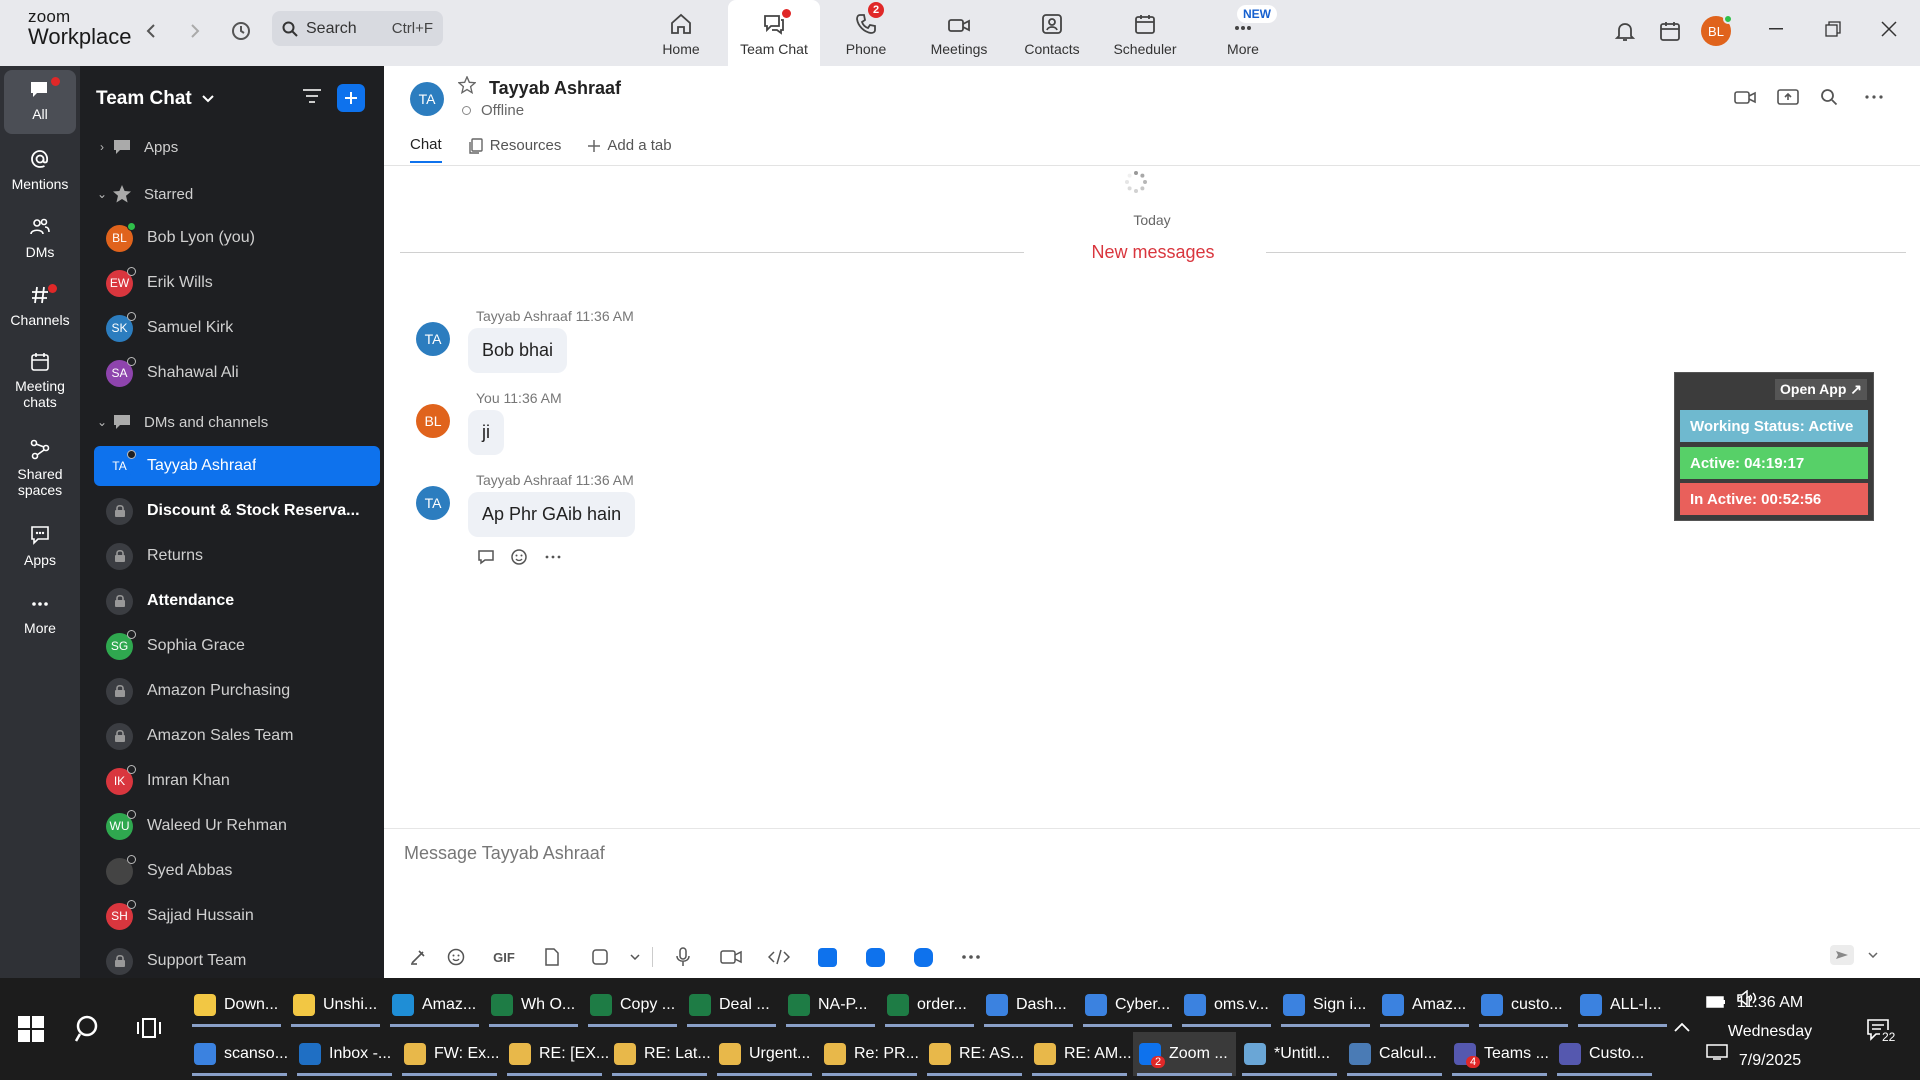  I want to click on send-icon, so click(1842, 955).